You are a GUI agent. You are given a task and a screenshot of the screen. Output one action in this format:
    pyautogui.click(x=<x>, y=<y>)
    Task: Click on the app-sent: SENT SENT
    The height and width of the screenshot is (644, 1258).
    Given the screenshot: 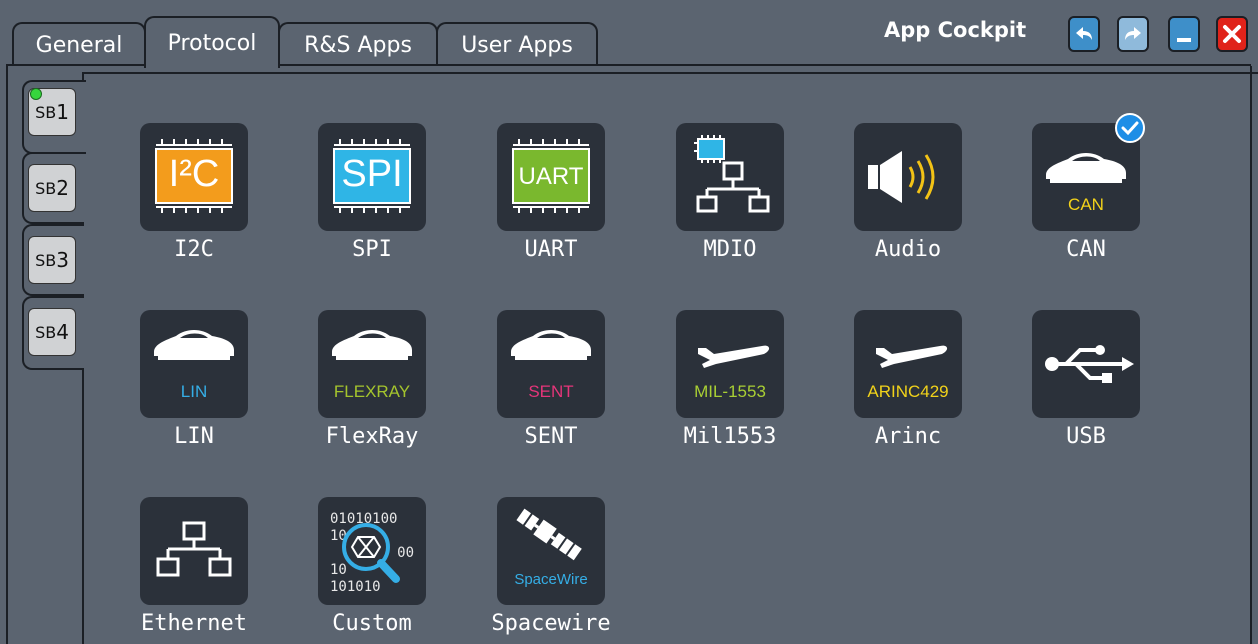 What is the action you would take?
    pyautogui.click(x=551, y=385)
    